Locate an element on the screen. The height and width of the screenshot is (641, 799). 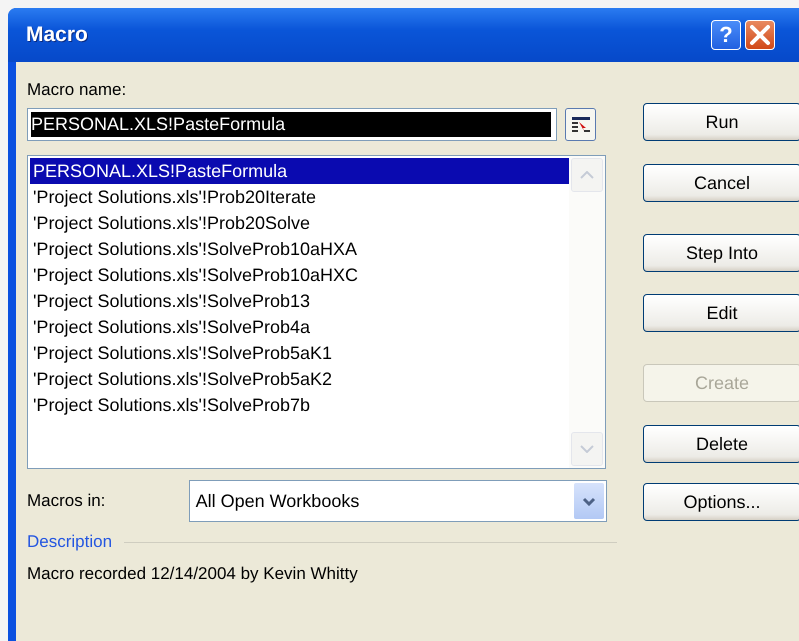
macro-list-item: 'Project Solutions.xls'!Prob20Iterate is located at coordinates (299, 197).